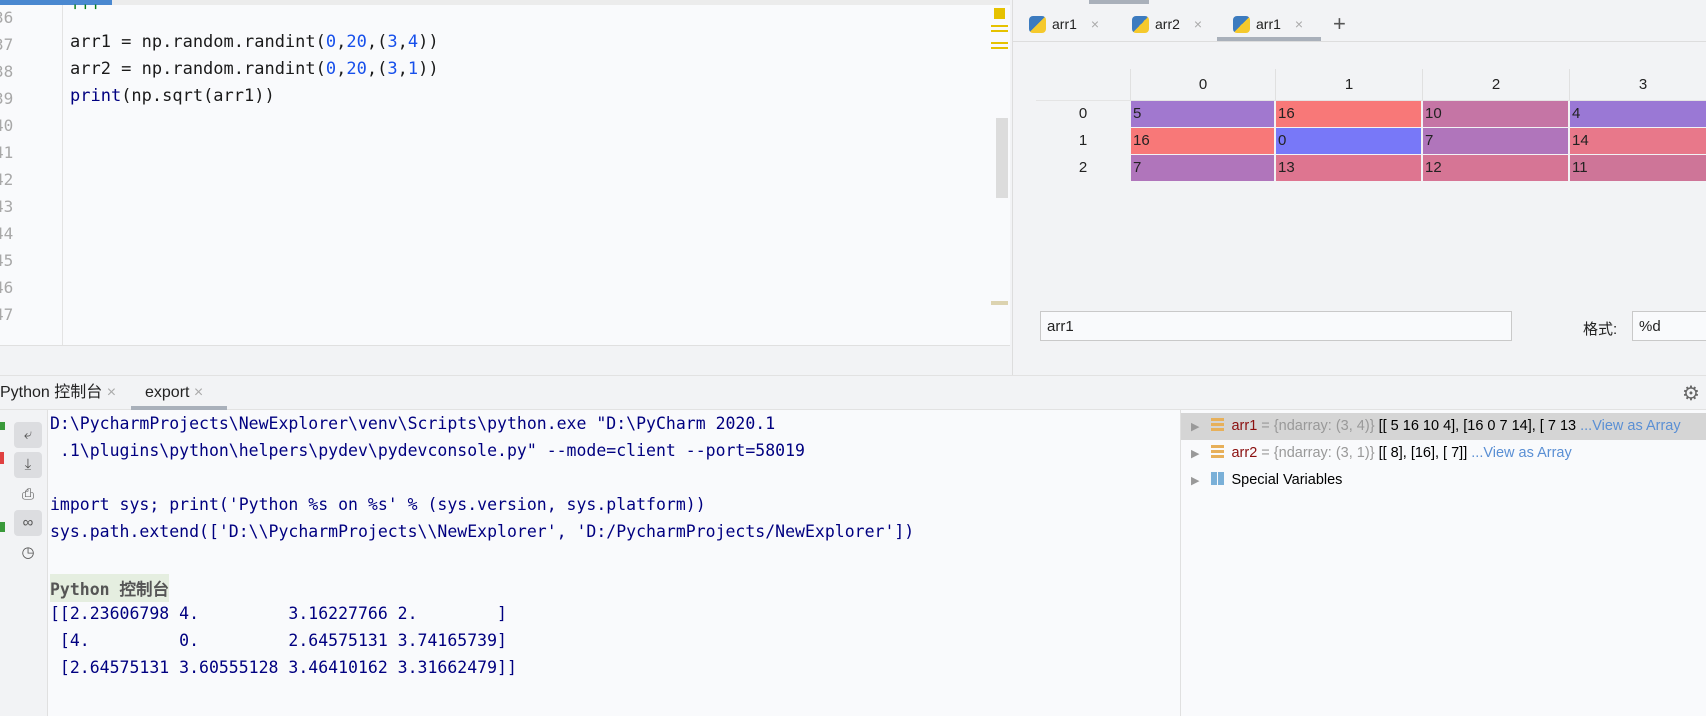 The image size is (1706, 716). I want to click on docstring-end: ''', so click(85, 12).